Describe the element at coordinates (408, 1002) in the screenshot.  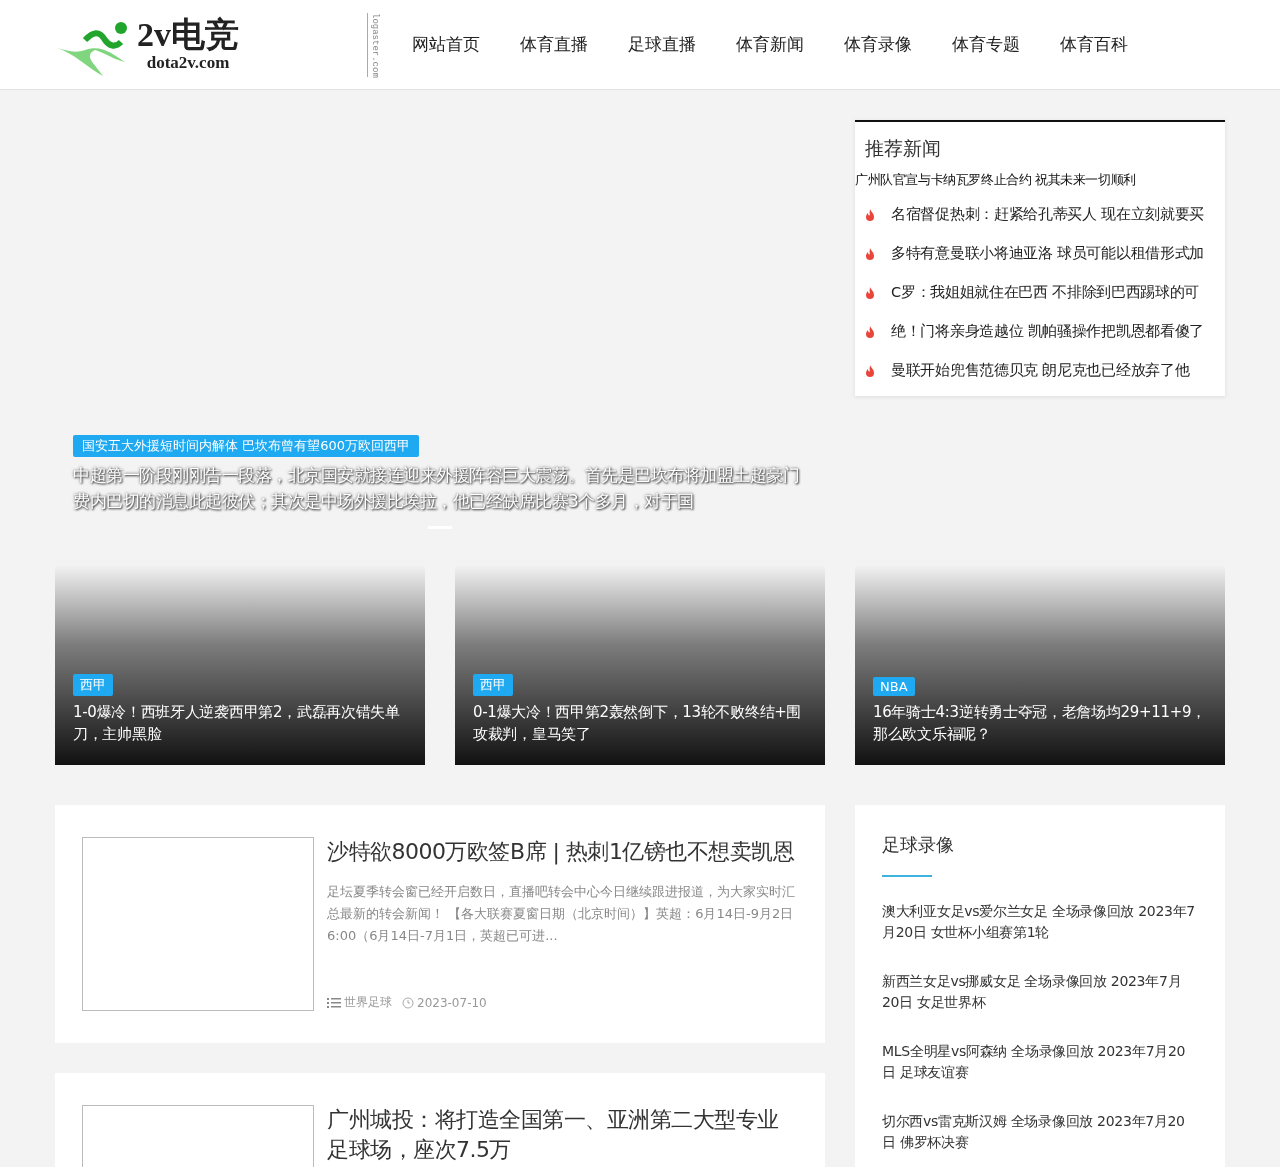
I see `clock-icon` at that location.